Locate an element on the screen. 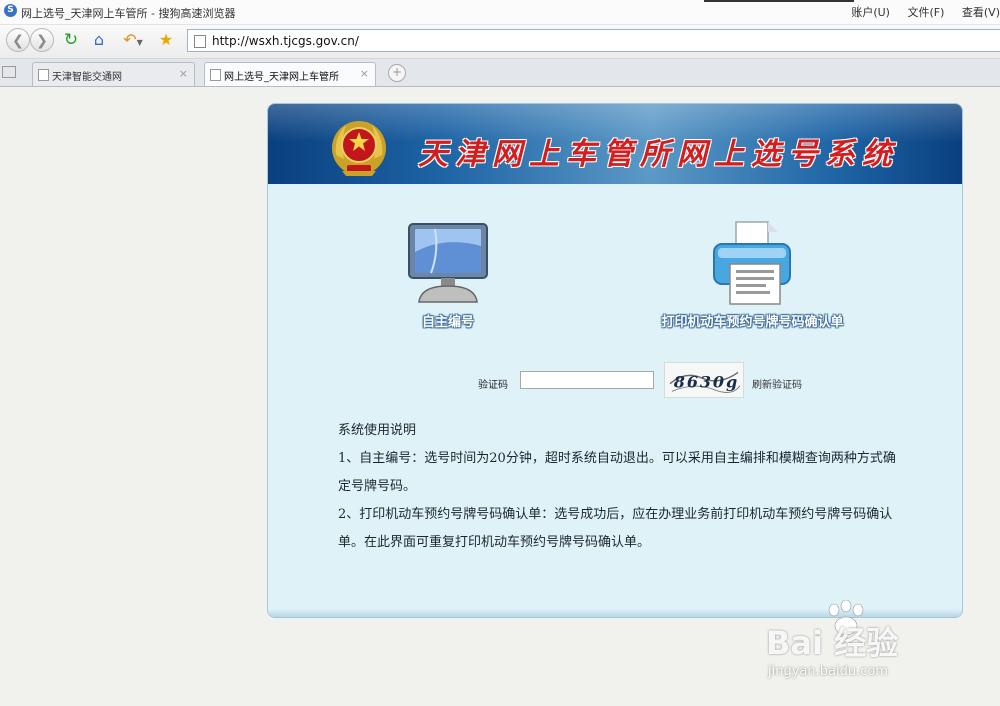 Image resolution: width=1000 pixels, height=706 pixels. self-select-feature: 自主编号 is located at coordinates (448, 276).